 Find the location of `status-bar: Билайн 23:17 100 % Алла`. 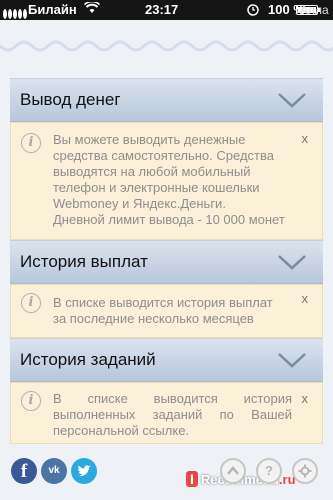

status-bar: Билайн 23:17 100 % Алла is located at coordinates (166, 10).